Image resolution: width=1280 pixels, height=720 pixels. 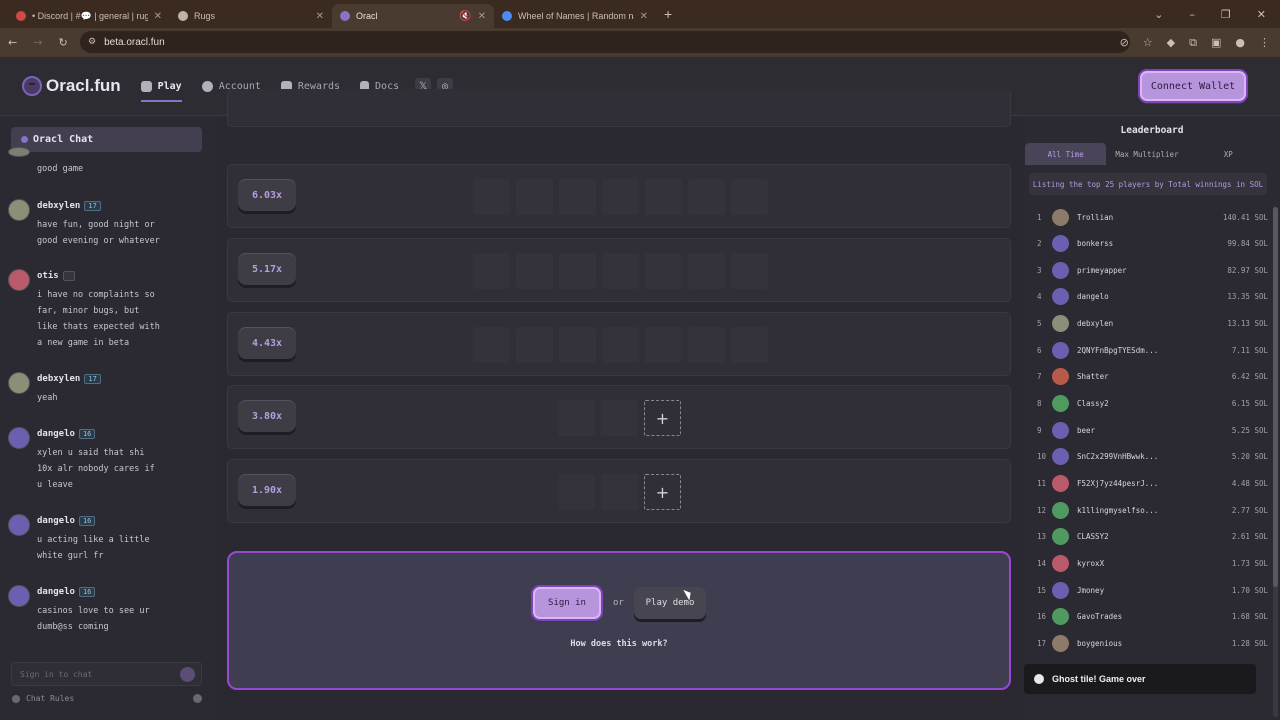 What do you see at coordinates (1150, 270) in the screenshot?
I see `leaderboard-row: 3 primeyapper 82.97 SOL` at bounding box center [1150, 270].